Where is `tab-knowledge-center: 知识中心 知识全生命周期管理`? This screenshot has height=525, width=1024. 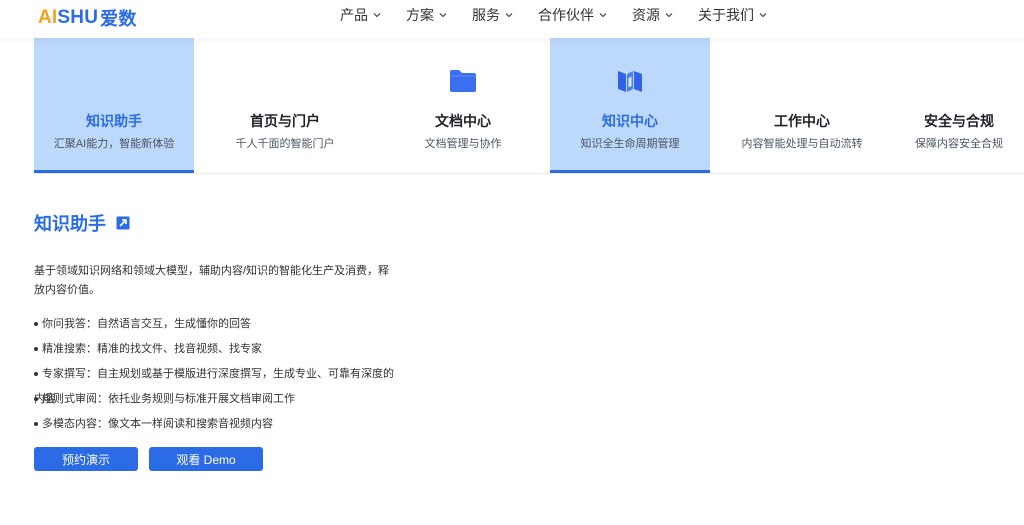 tab-knowledge-center: 知识中心 知识全生命周期管理 is located at coordinates (630, 105).